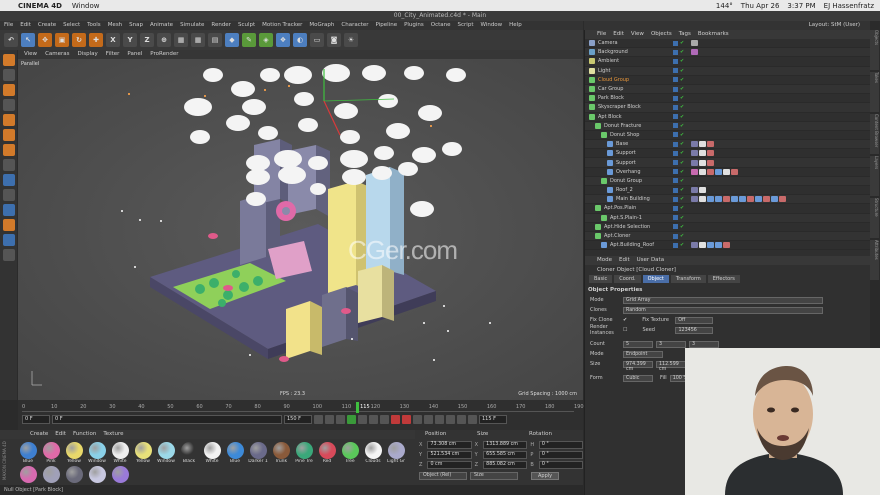 The height and width of the screenshot is (495, 880). Describe the element at coordinates (147, 40) in the screenshot. I see `z-axis-button: Z` at that location.